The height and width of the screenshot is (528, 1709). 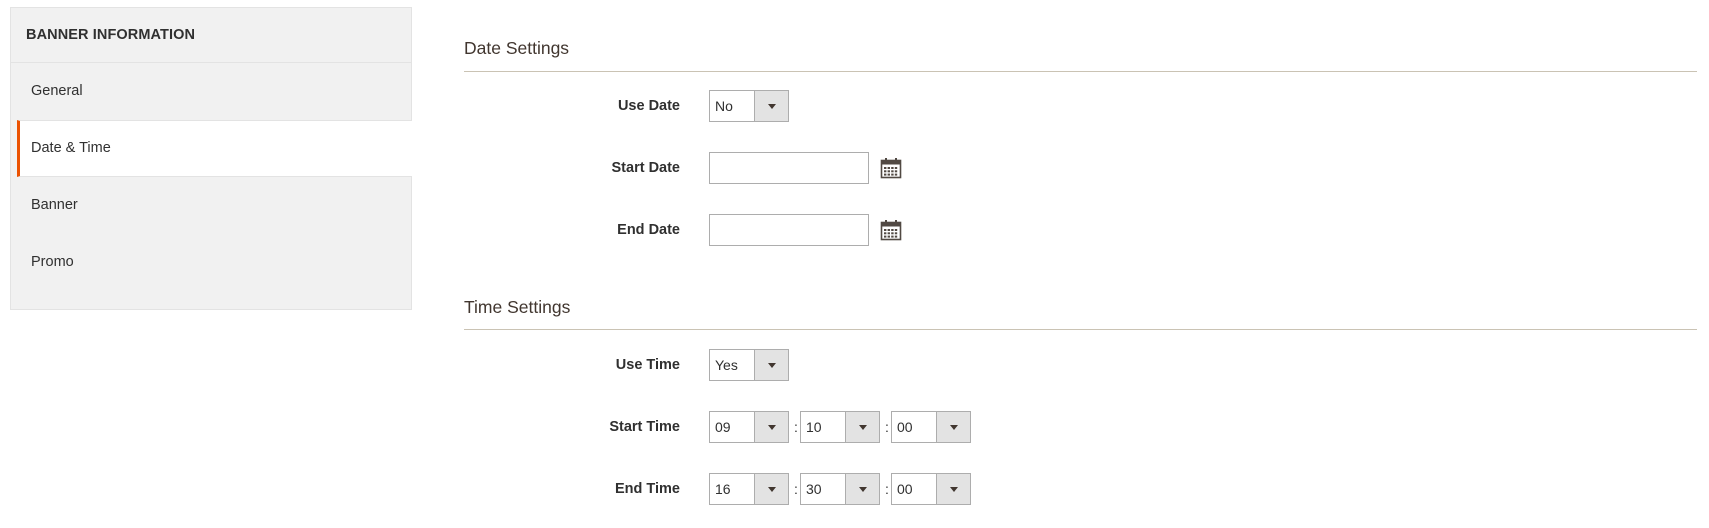 I want to click on end-time-minute-value: 30, so click(x=814, y=489).